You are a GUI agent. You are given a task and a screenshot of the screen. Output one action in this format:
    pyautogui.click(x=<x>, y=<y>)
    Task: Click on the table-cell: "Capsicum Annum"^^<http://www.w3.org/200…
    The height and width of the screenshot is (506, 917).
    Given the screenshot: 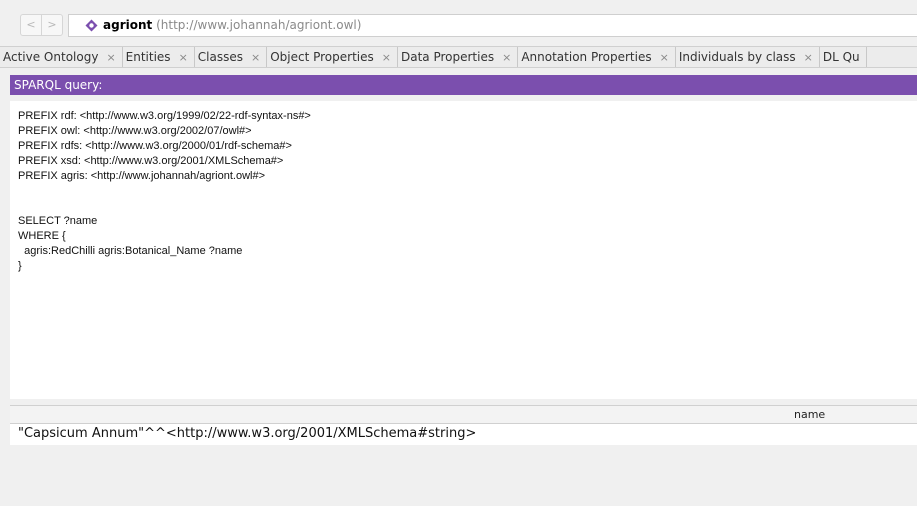 What is the action you would take?
    pyautogui.click(x=247, y=433)
    